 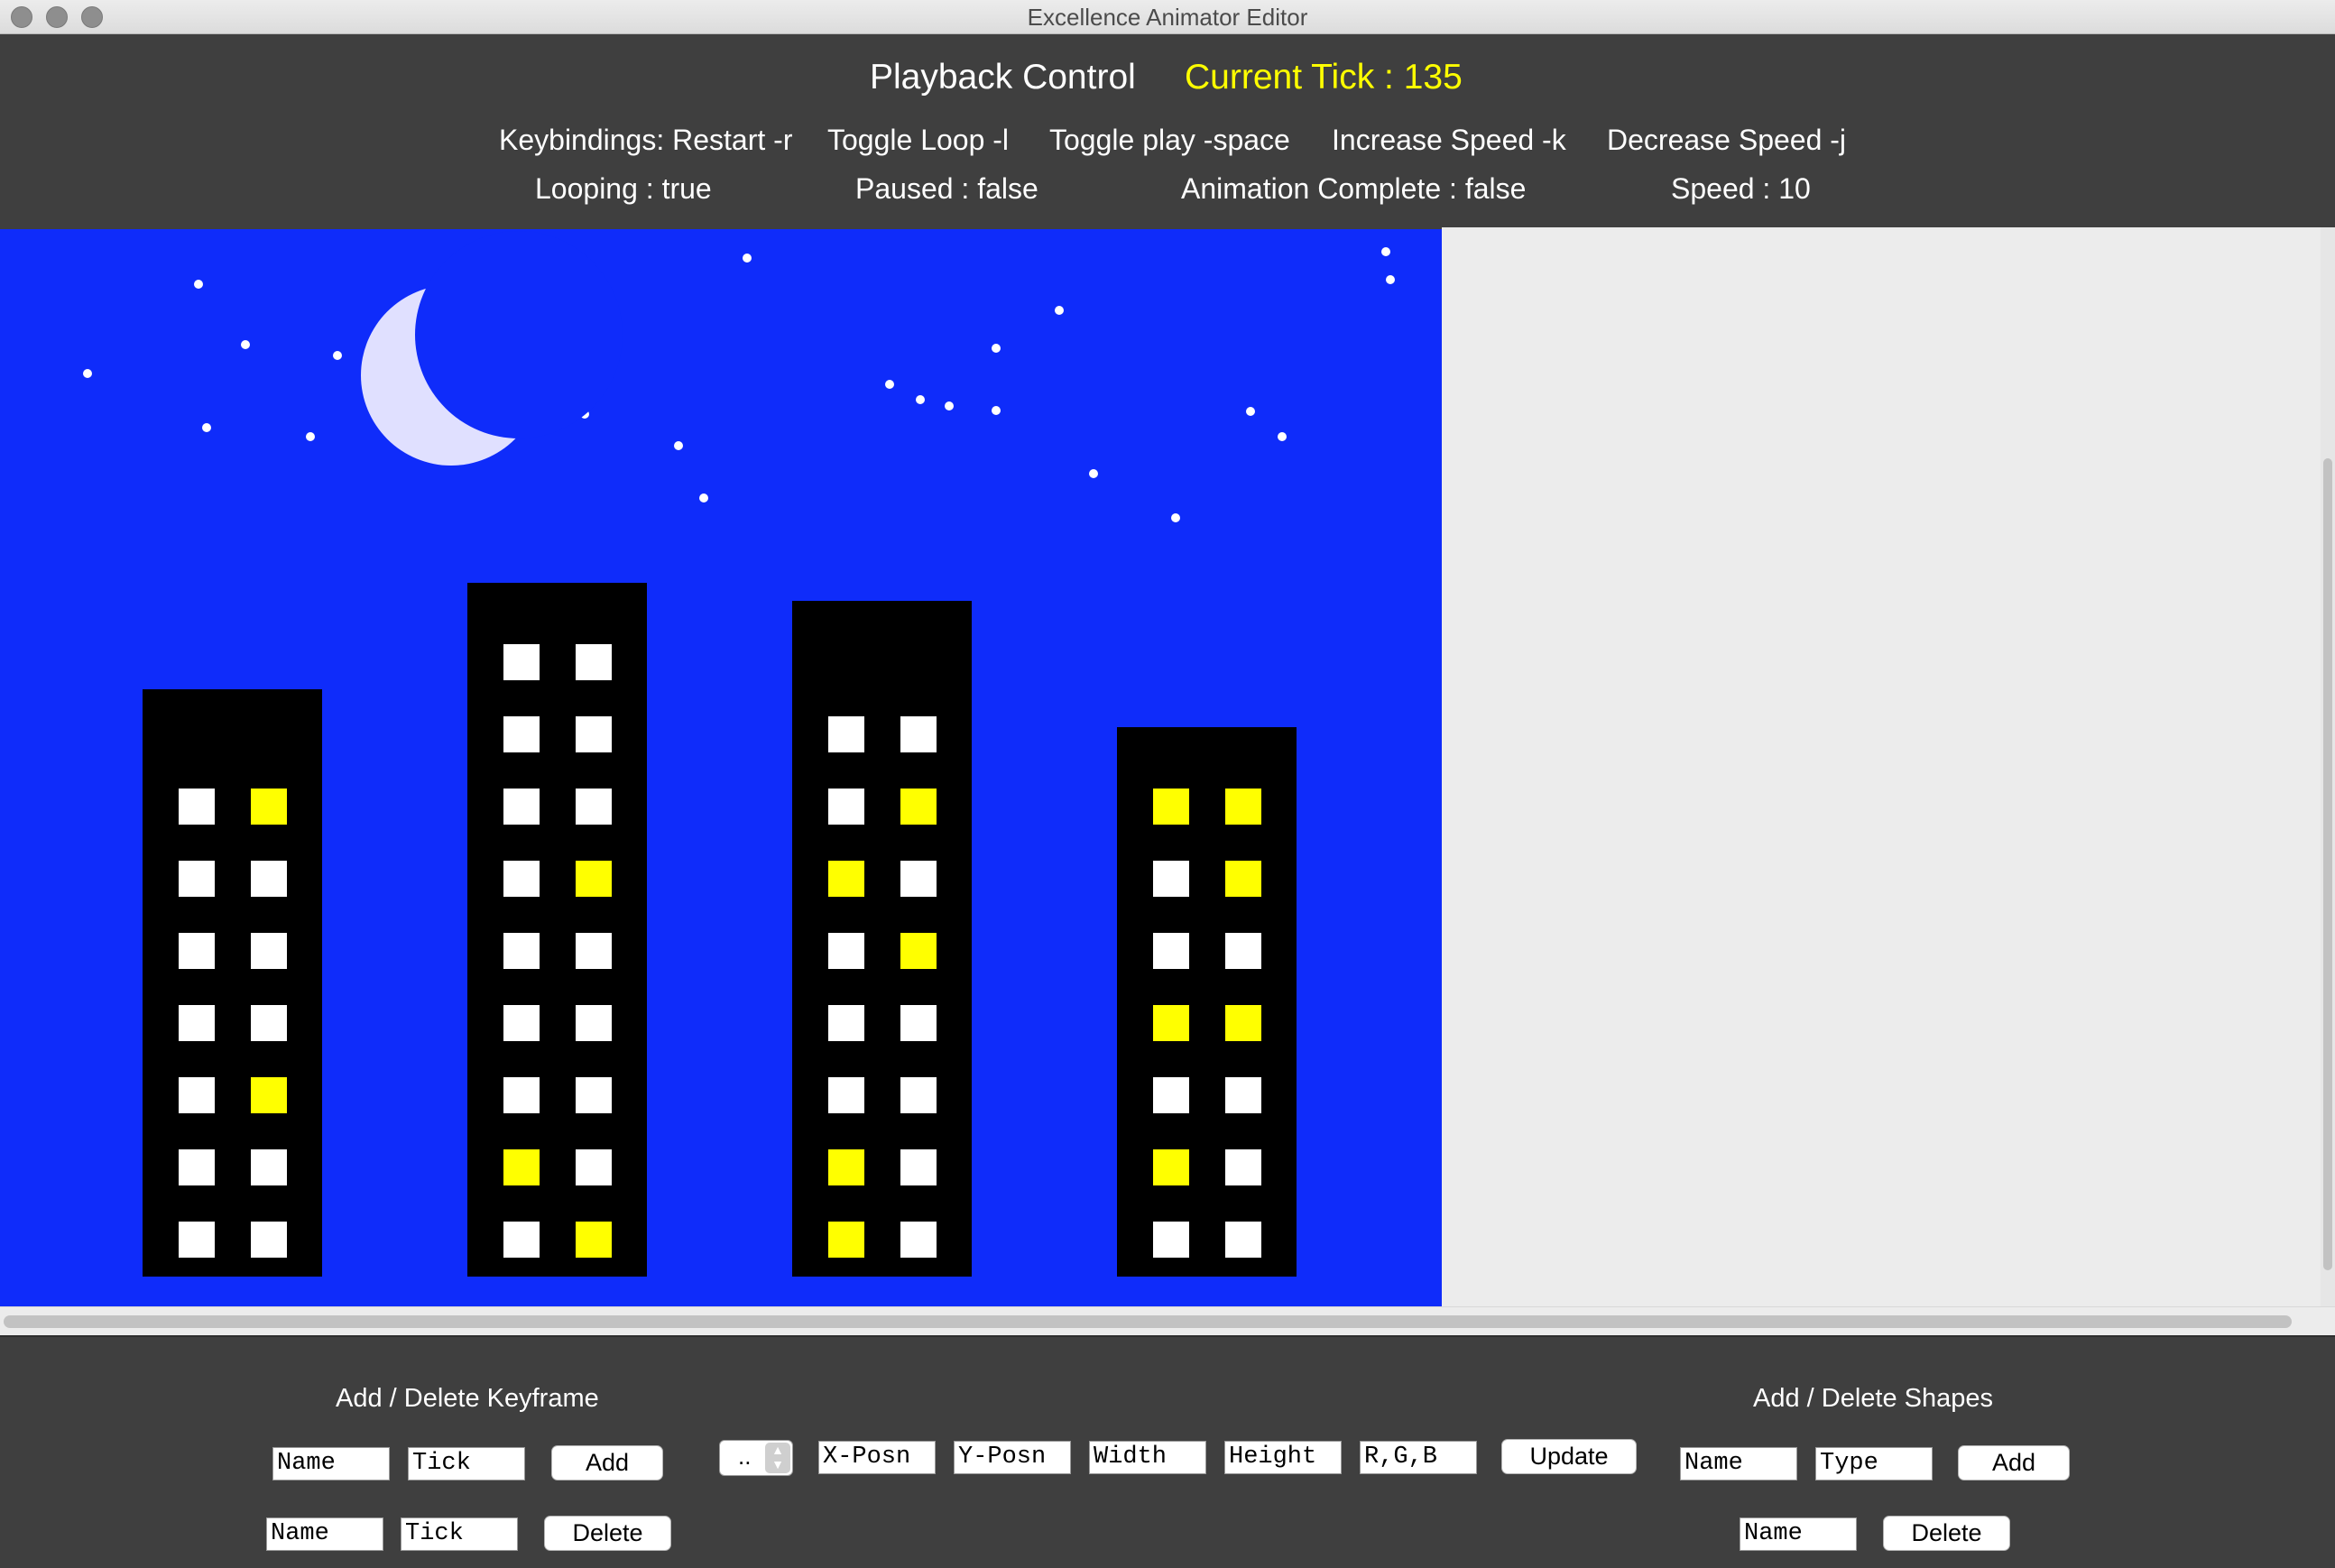 I want to click on rgb-color-field: R,G,B, so click(x=1418, y=1457).